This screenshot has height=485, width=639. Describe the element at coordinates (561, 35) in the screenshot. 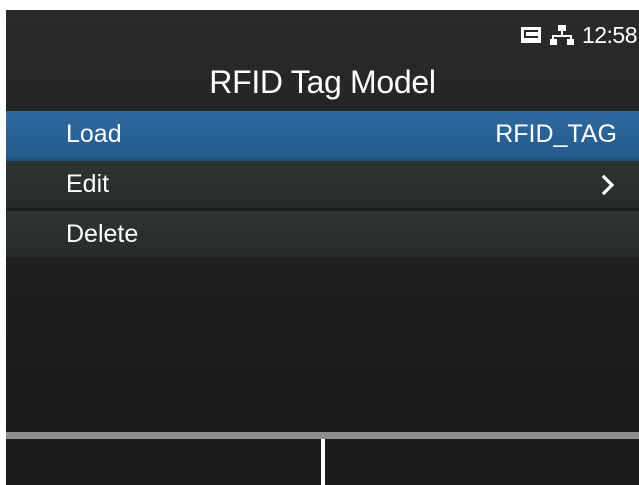

I see `network-icon` at that location.